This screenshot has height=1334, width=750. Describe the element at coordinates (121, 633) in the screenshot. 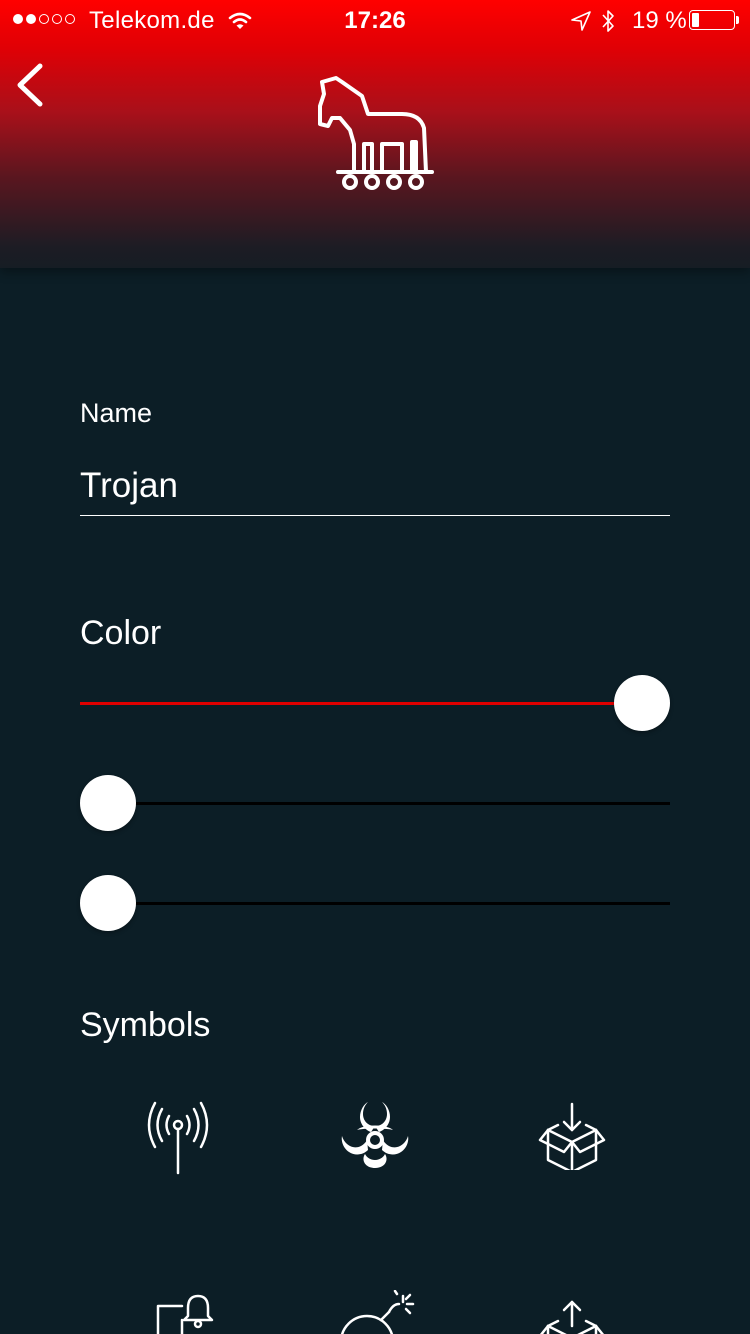

I see `color-label: Color` at that location.